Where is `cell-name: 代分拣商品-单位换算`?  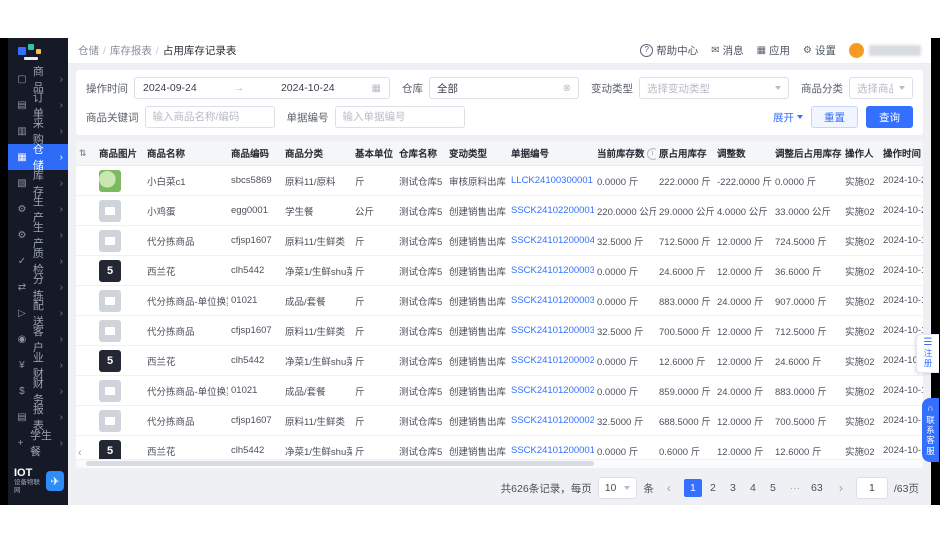
cell-name: 代分拣商品-单位换算 is located at coordinates (186, 300).